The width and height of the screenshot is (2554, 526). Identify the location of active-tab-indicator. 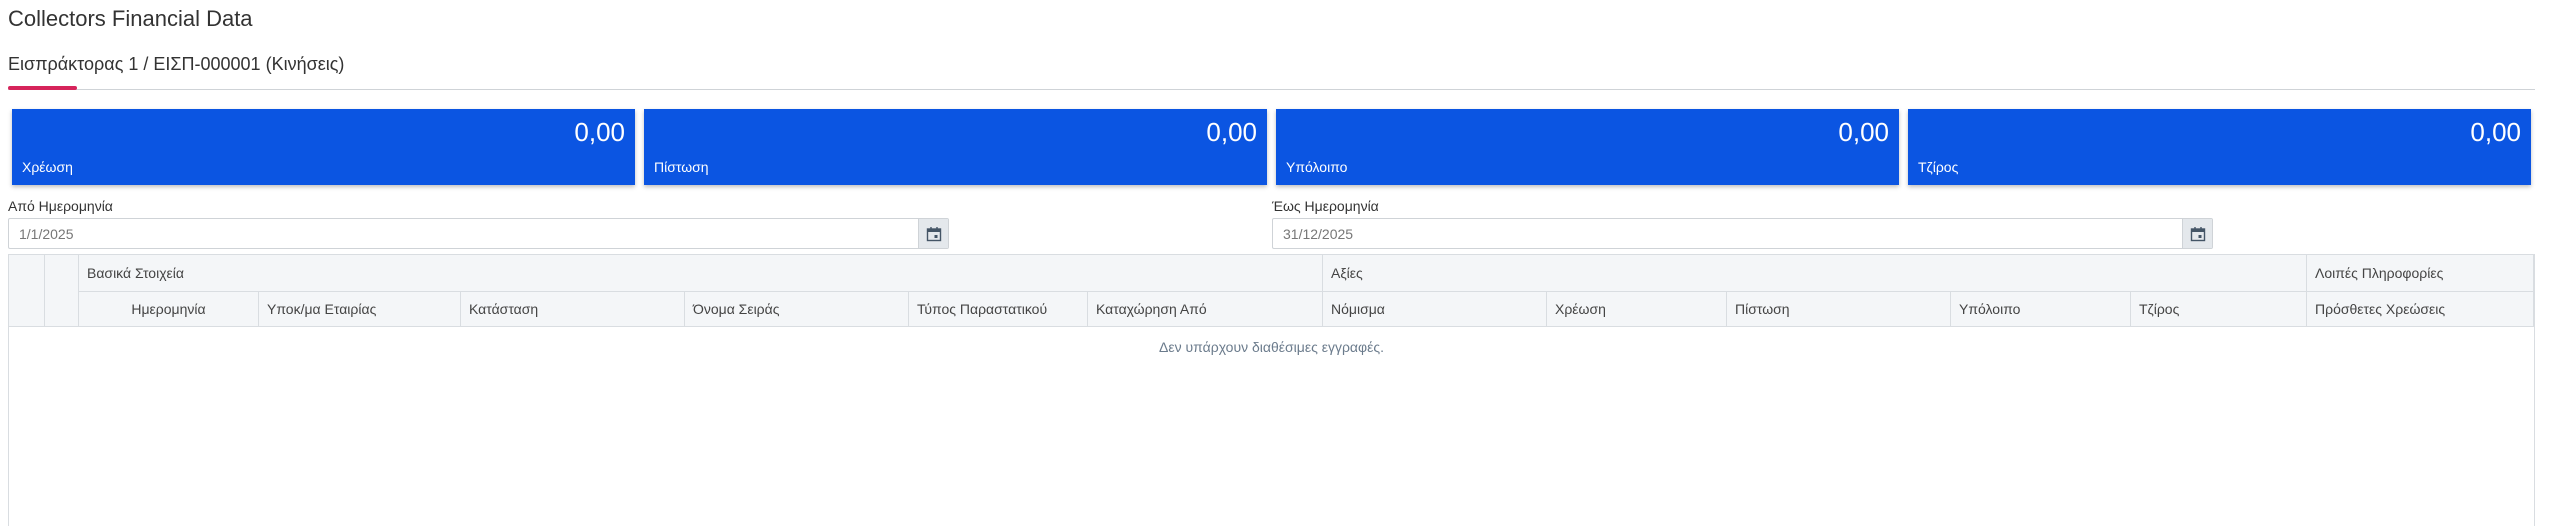
(42, 88).